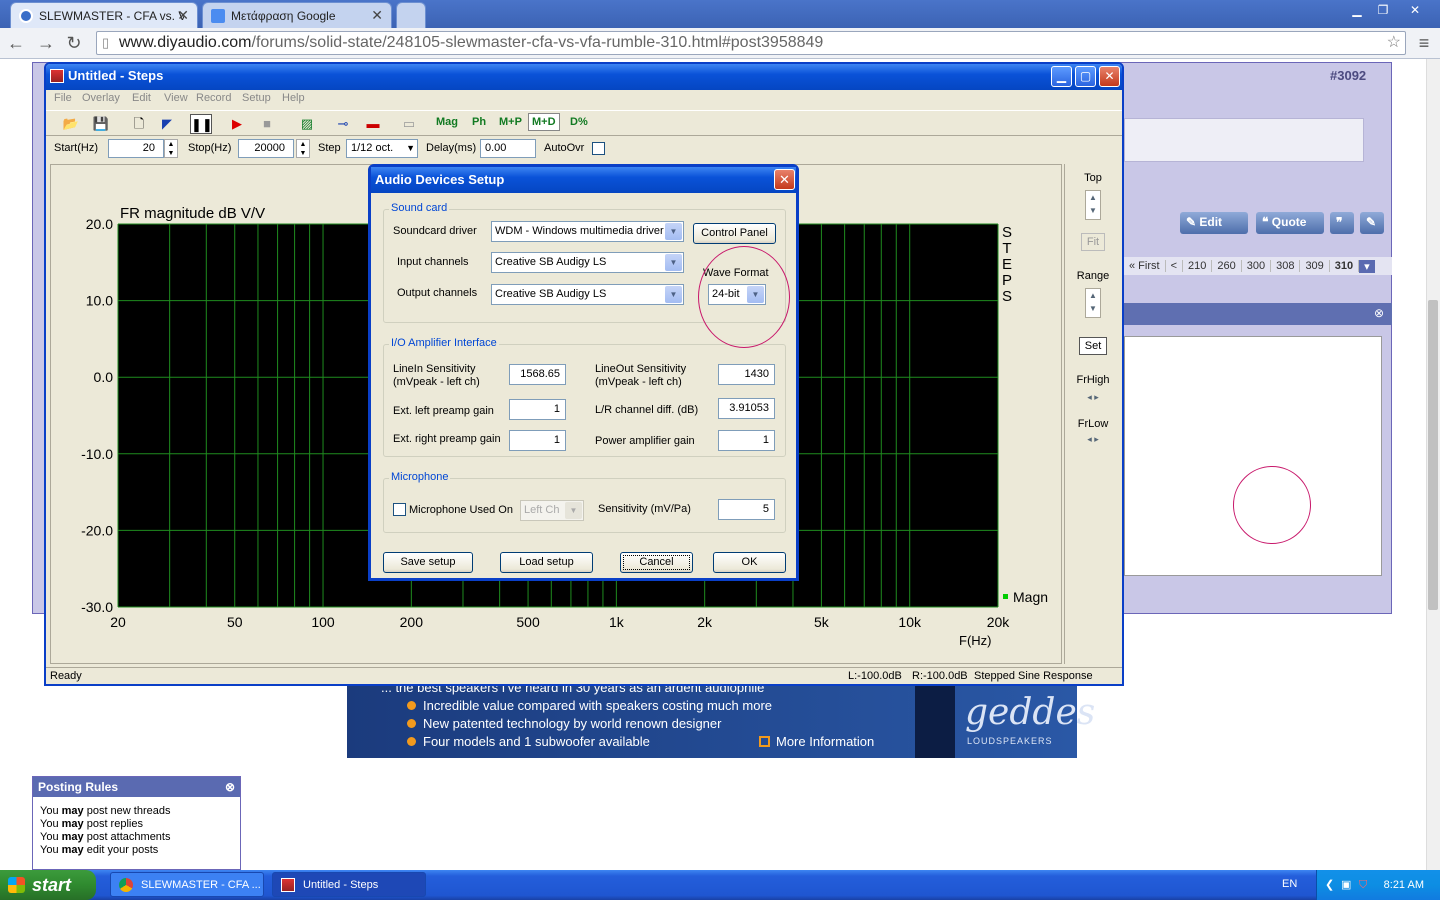 The width and height of the screenshot is (1440, 900). What do you see at coordinates (237, 124) in the screenshot?
I see `play-icon: ▶` at bounding box center [237, 124].